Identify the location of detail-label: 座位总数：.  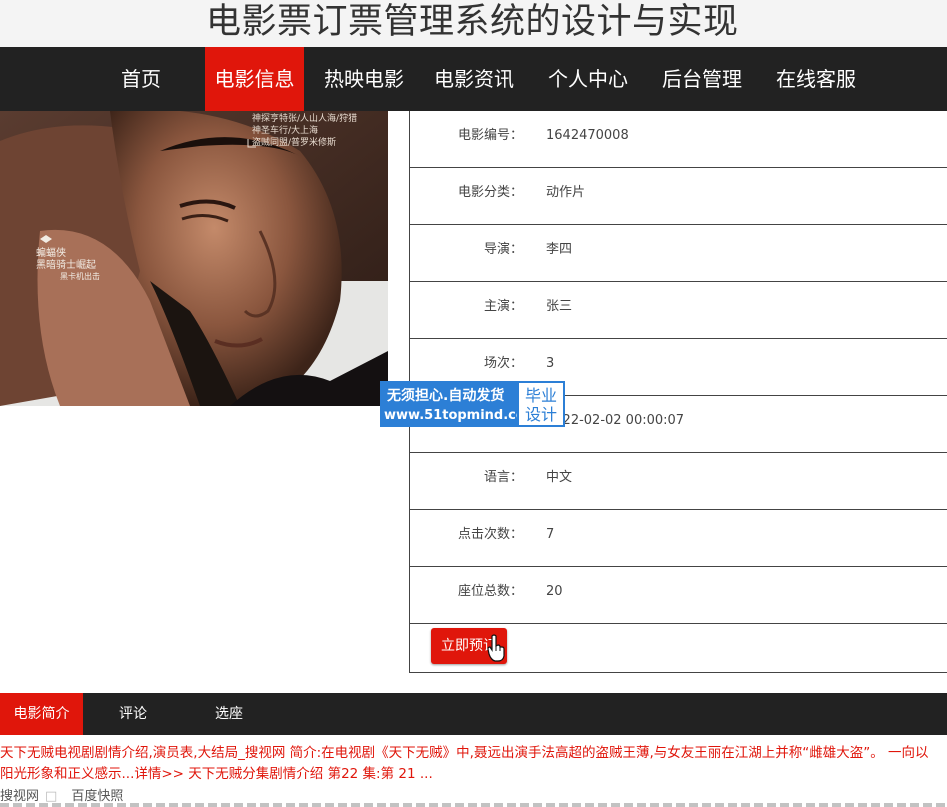
(490, 591).